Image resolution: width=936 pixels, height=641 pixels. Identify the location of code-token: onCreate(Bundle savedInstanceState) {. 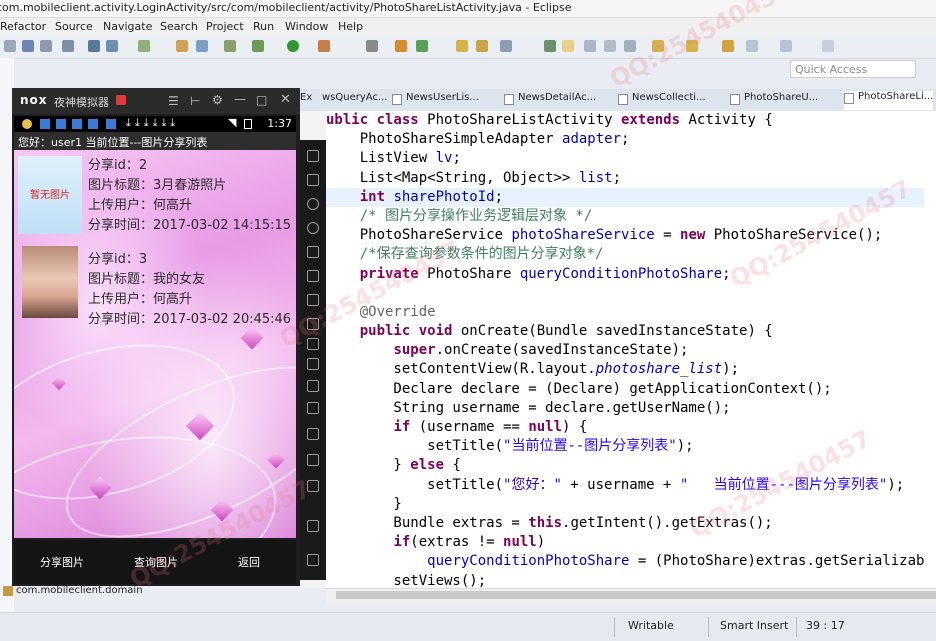
(616, 331).